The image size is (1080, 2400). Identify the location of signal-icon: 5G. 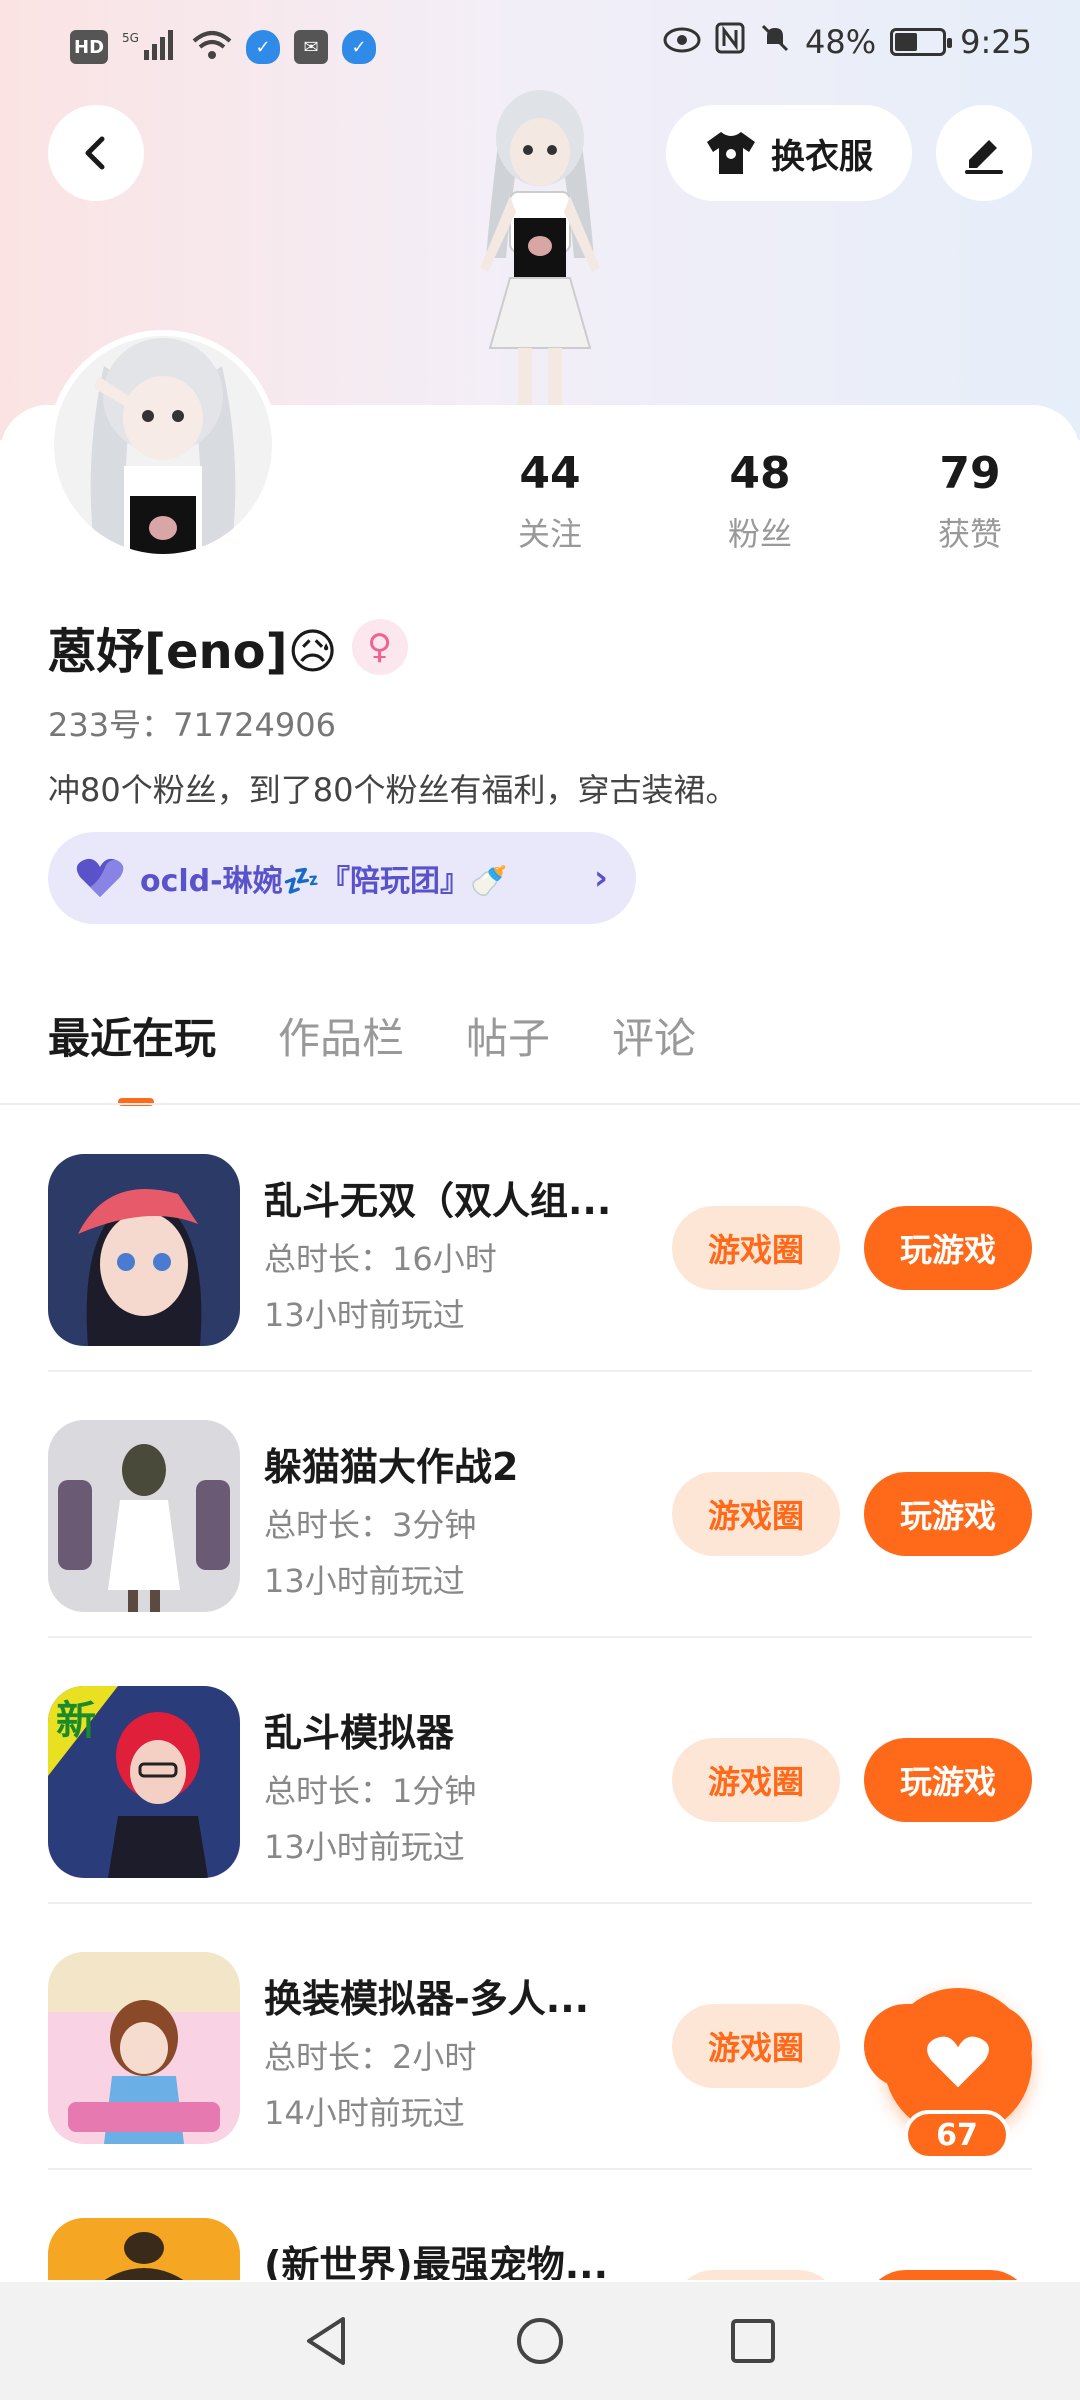
(150, 47).